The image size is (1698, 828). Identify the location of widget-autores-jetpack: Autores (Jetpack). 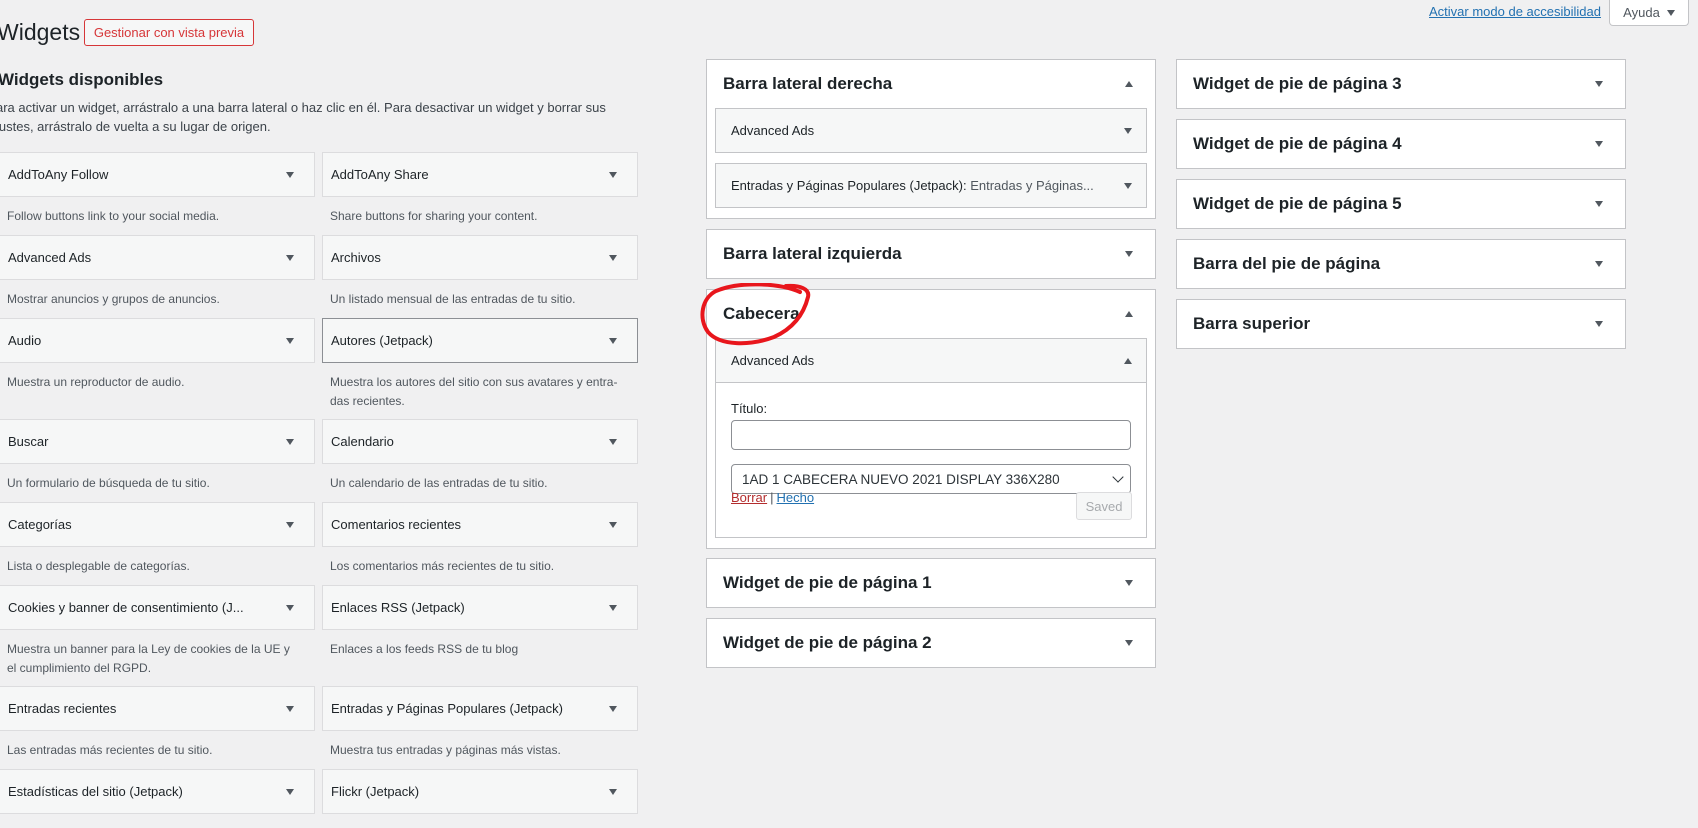
(480, 340).